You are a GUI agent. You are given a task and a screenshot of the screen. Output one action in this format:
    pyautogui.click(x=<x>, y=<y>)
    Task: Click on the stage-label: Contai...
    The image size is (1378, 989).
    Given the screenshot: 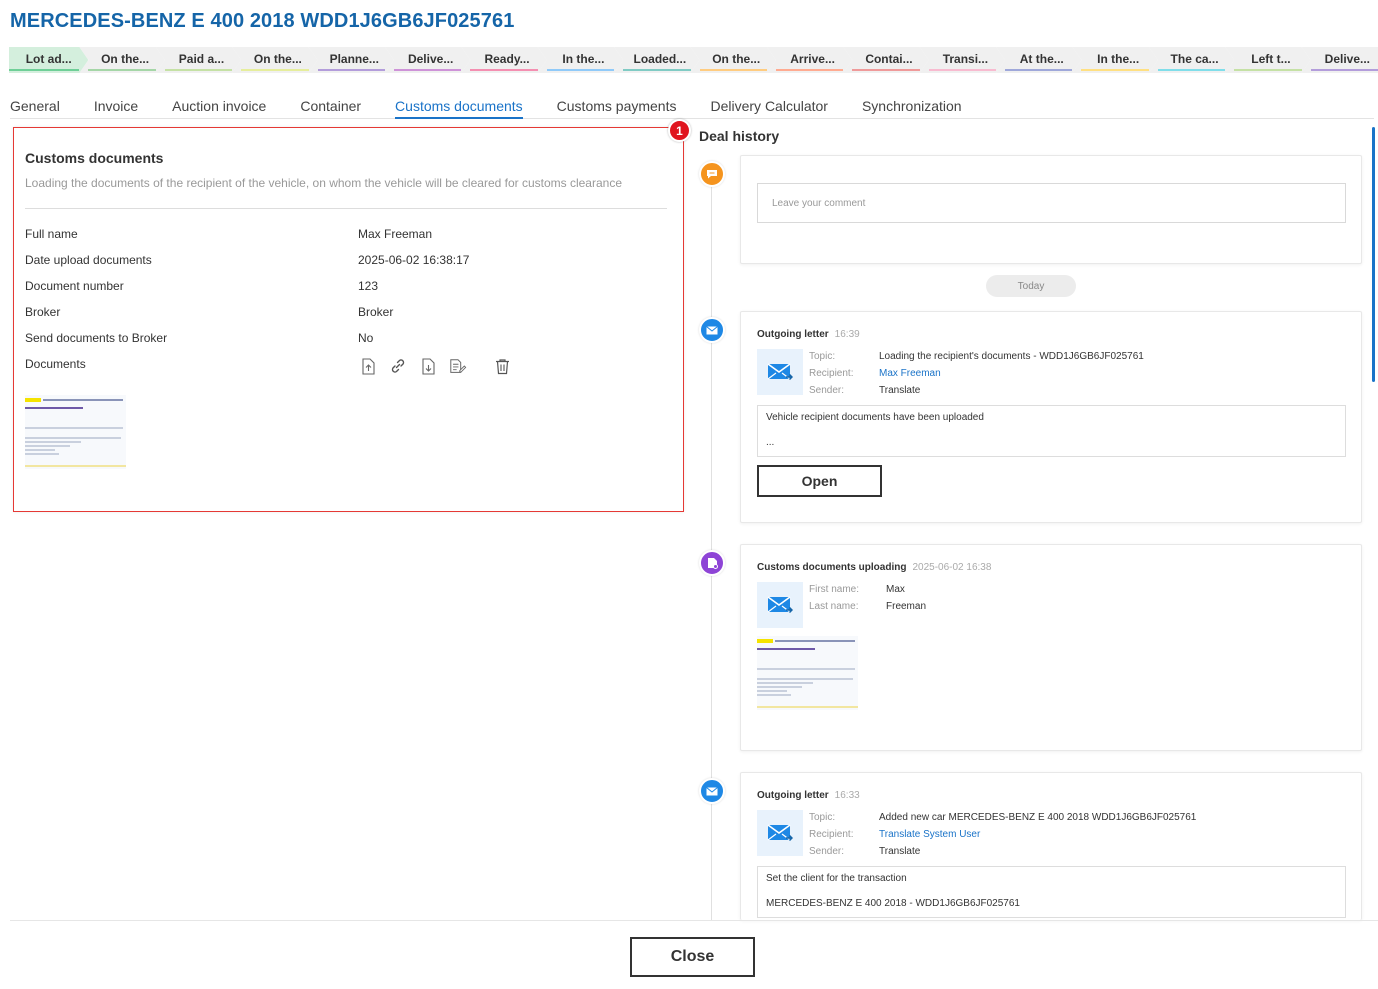 What is the action you would take?
    pyautogui.click(x=889, y=59)
    